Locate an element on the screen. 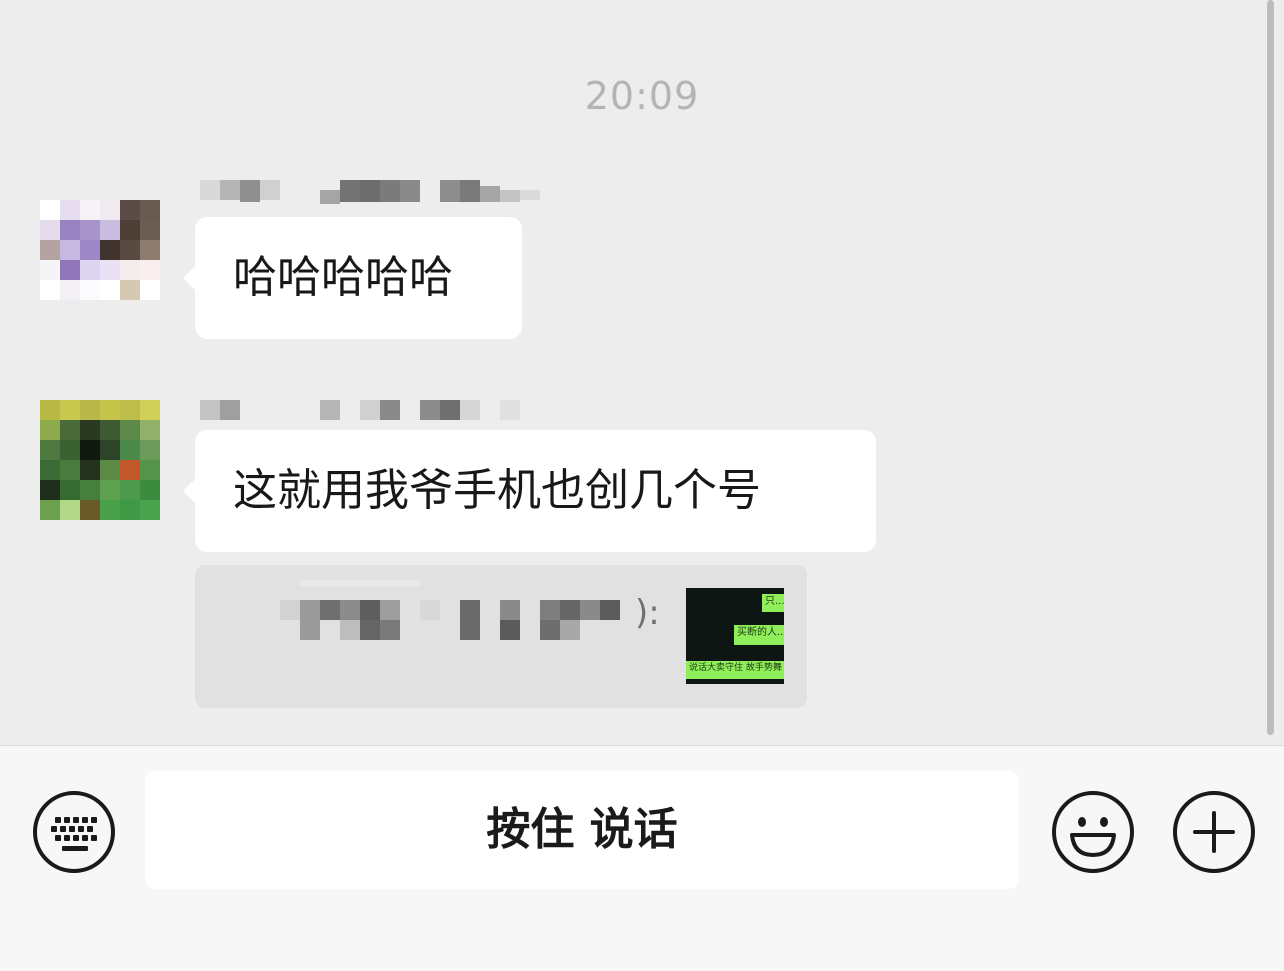  plus-icon is located at coordinates (1214, 832).